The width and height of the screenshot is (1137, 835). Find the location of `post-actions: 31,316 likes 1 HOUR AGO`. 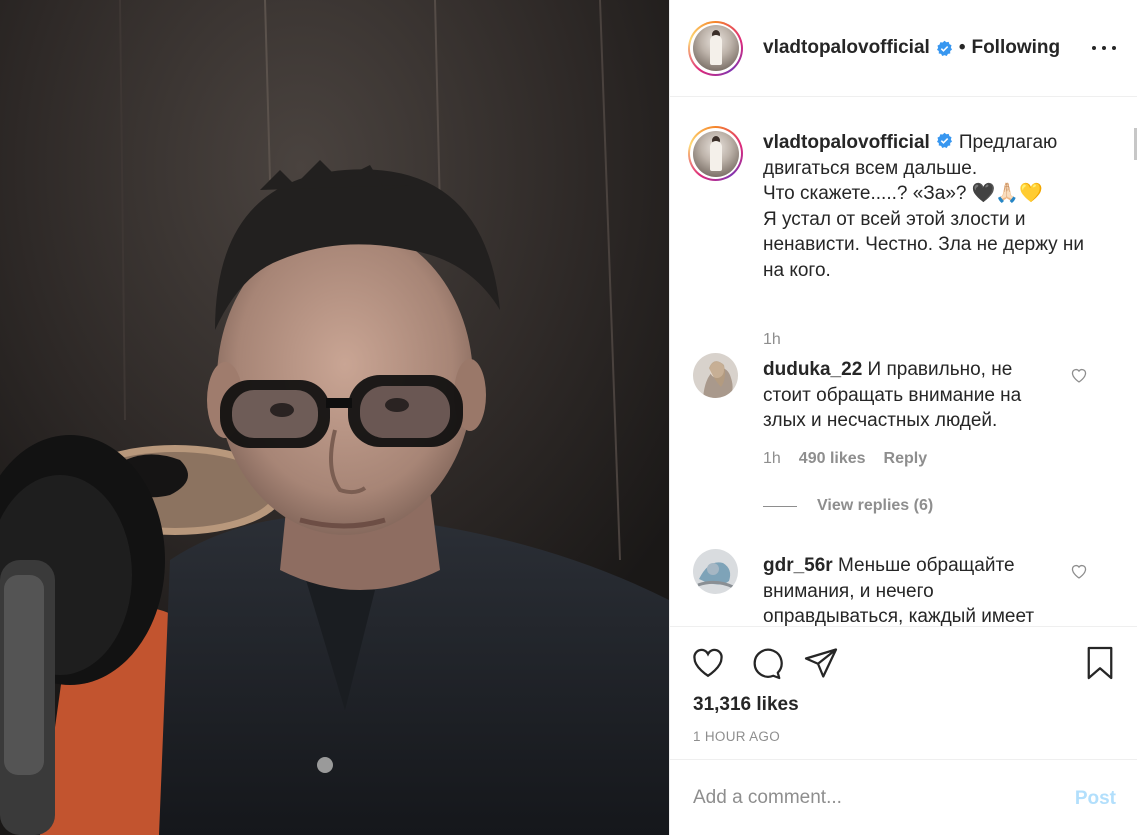

post-actions: 31,316 likes 1 HOUR AGO is located at coordinates (903, 692).